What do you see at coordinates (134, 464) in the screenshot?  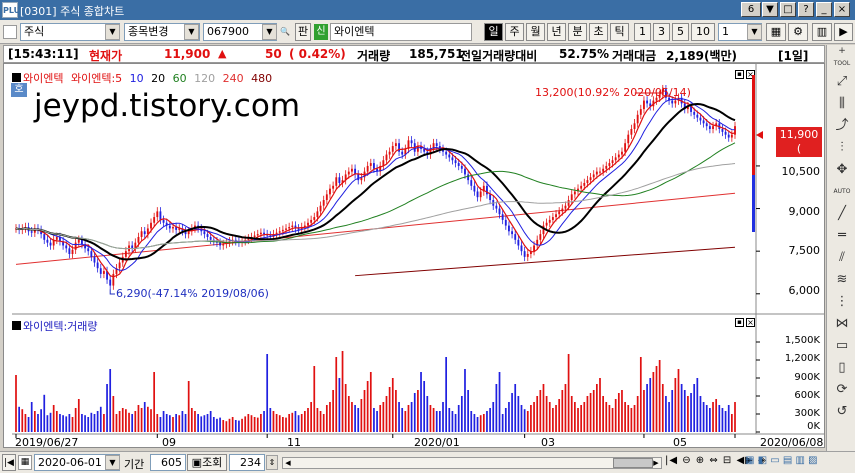 I see `period-label: 기간` at bounding box center [134, 464].